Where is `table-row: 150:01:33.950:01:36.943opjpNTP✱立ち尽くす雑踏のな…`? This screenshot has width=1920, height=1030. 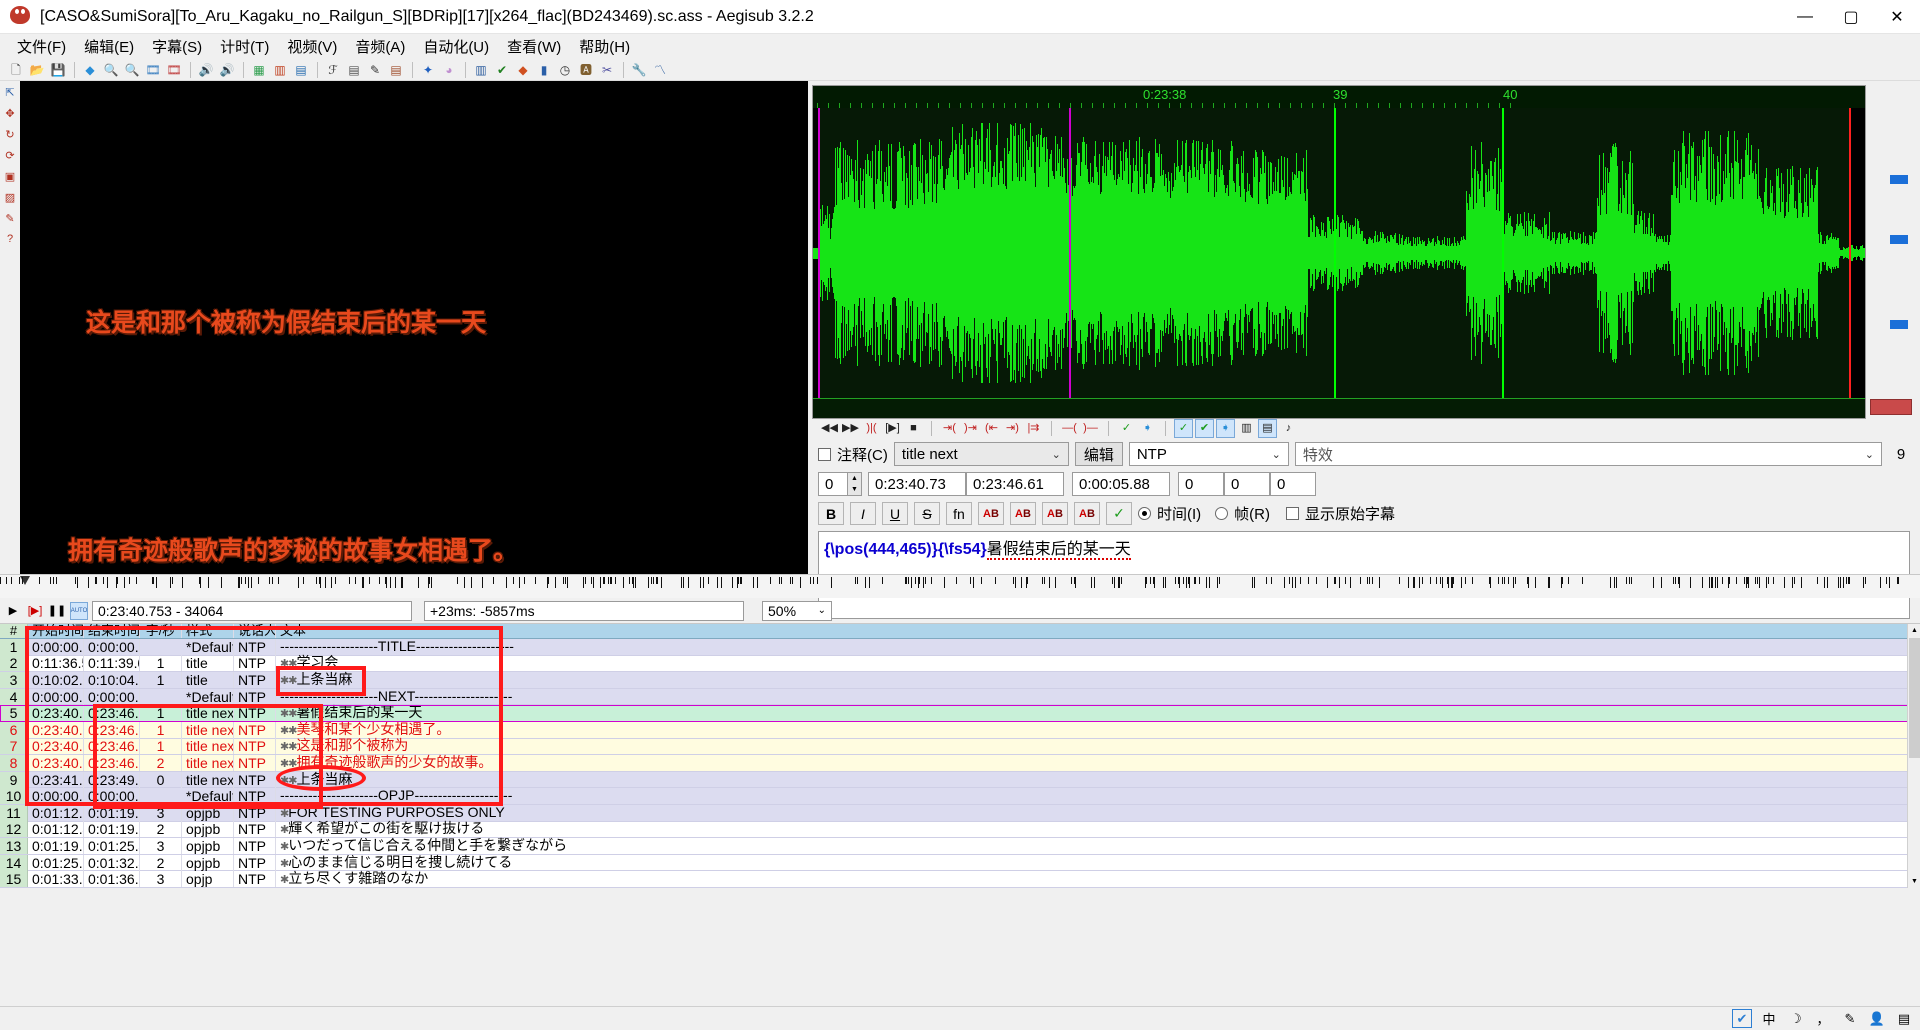
table-row: 150:01:33.950:01:36.943opjpNTP✱立ち尽くす雑踏のな… is located at coordinates (960, 879).